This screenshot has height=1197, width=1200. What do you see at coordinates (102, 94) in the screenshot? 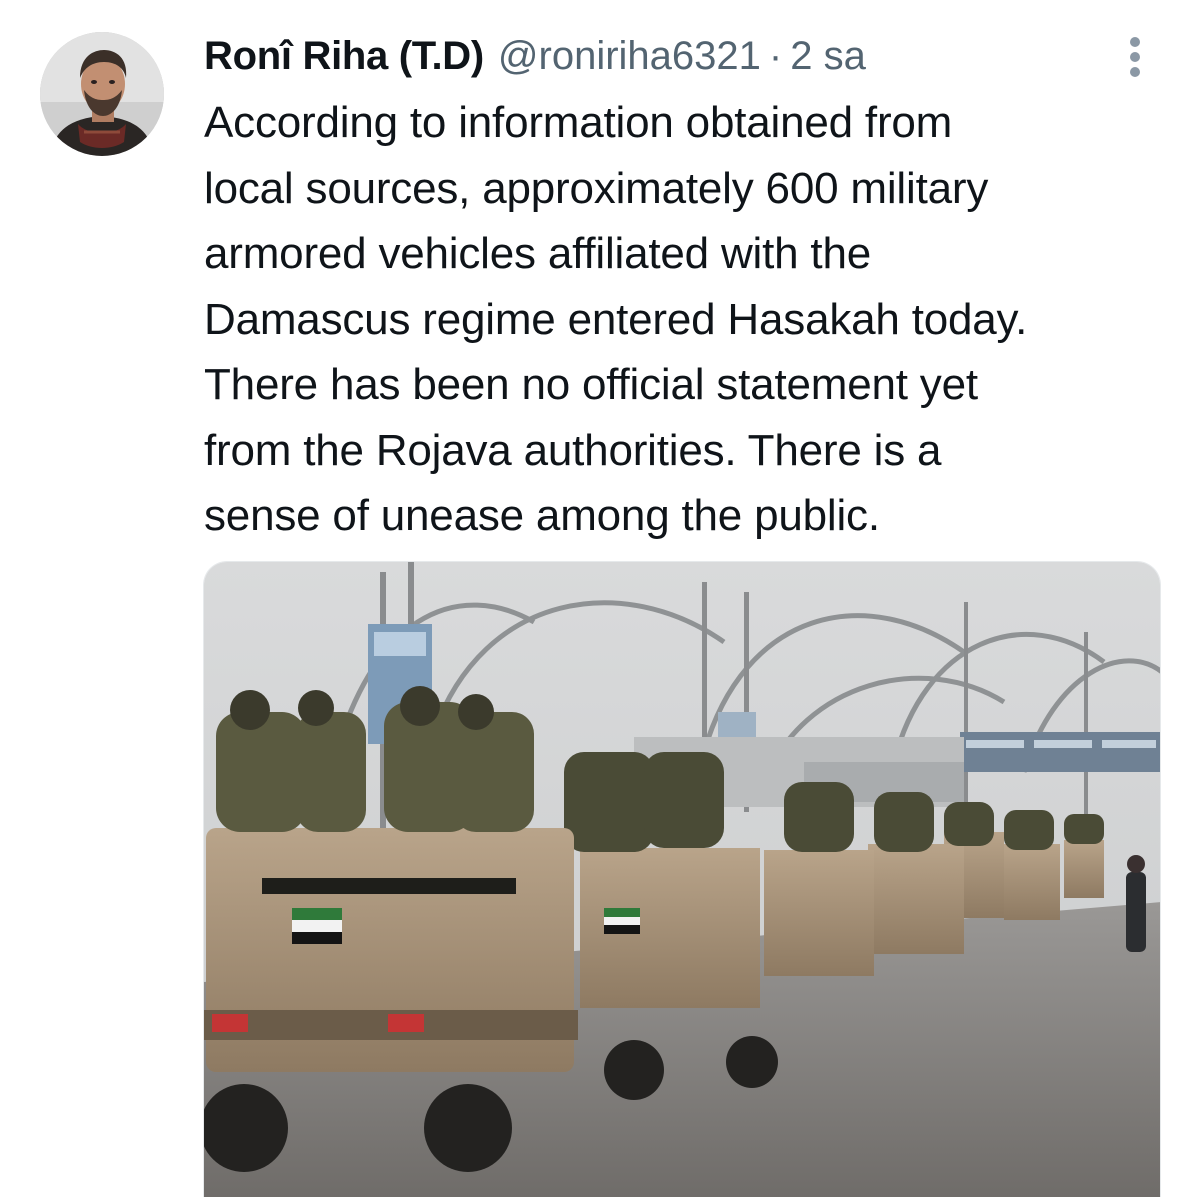
I see `avatar` at bounding box center [102, 94].